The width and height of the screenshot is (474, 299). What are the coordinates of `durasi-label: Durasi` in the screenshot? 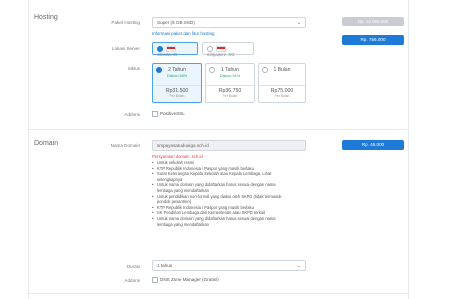 It's located at (133, 266).